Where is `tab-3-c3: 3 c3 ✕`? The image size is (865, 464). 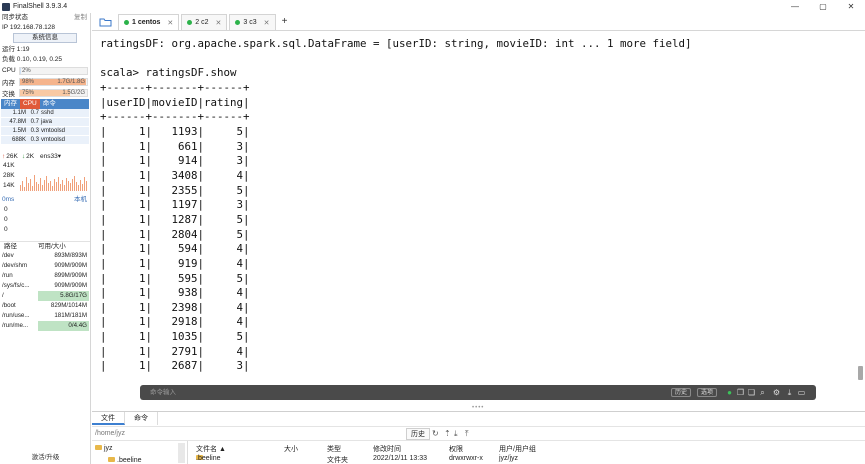
tab-3-c3: 3 c3 ✕ is located at coordinates (252, 22).